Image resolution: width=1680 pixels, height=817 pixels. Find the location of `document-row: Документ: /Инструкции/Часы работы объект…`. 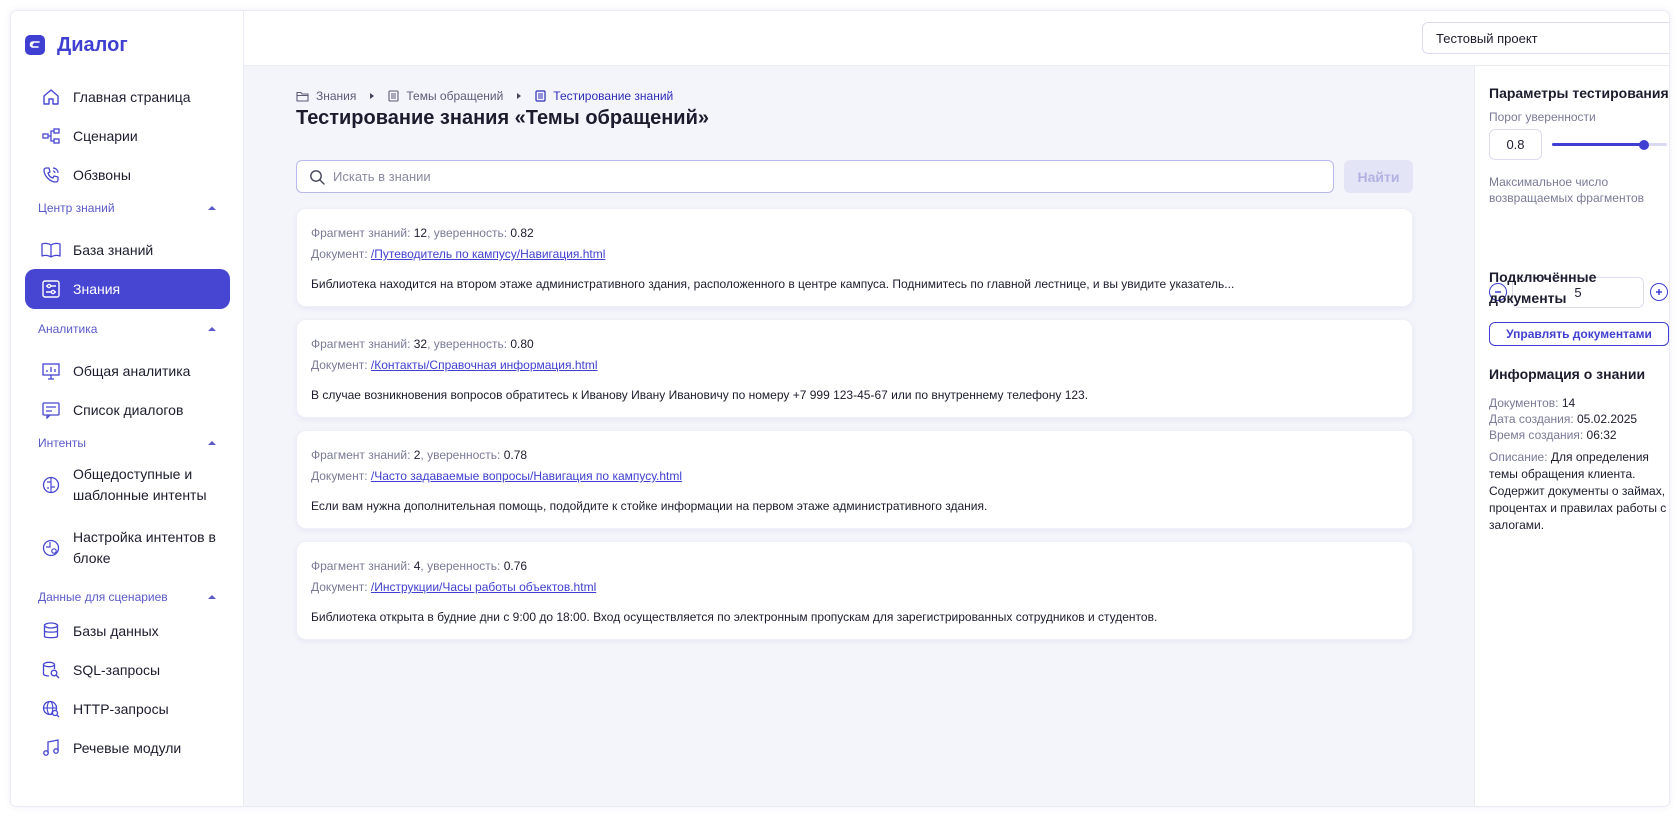

document-row: Документ: /Инструкции/Часы работы объект… is located at coordinates (854, 587).